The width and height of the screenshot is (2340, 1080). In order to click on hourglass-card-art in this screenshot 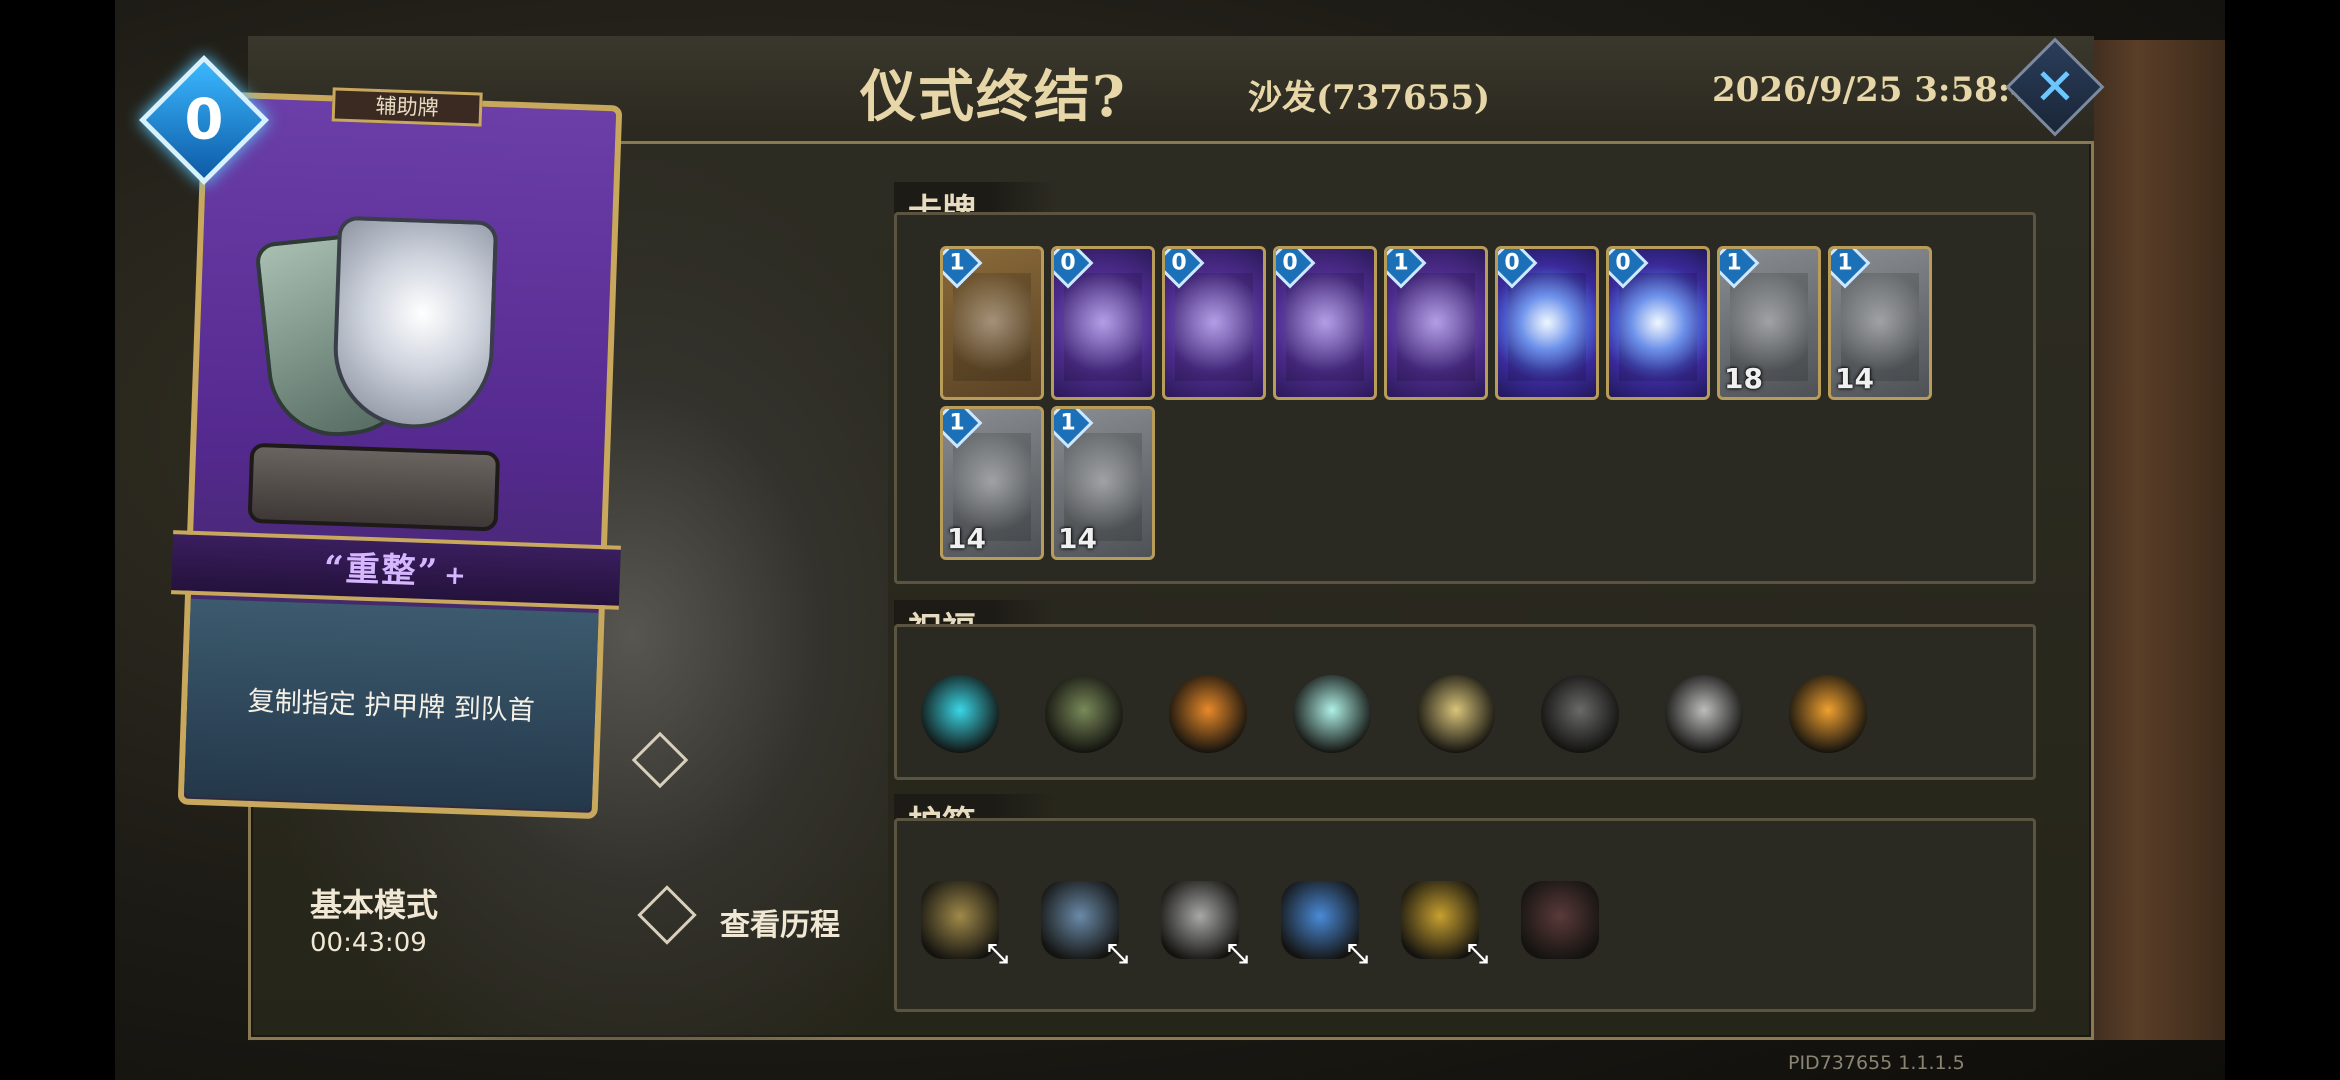, I will do `click(1103, 327)`.